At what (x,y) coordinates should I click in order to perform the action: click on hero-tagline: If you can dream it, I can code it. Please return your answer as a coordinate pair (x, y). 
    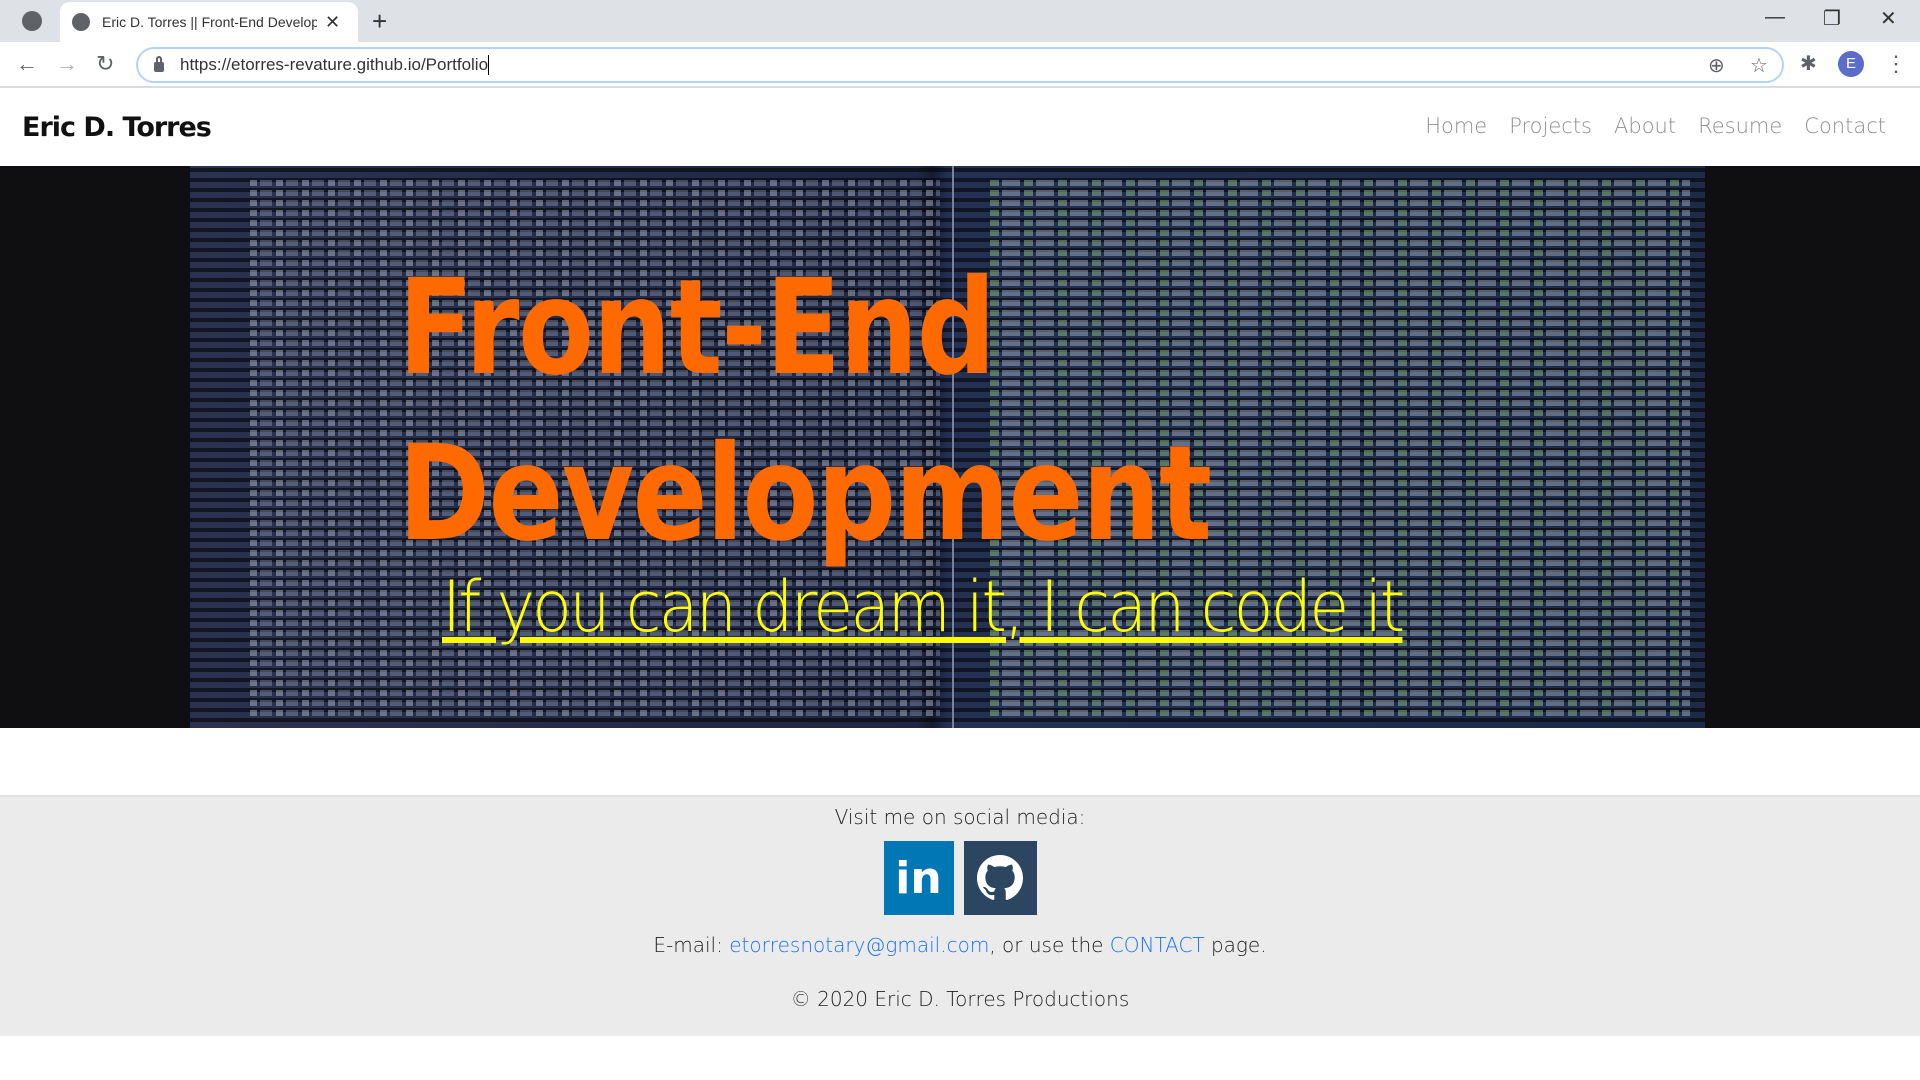
    Looking at the image, I should click on (923, 607).